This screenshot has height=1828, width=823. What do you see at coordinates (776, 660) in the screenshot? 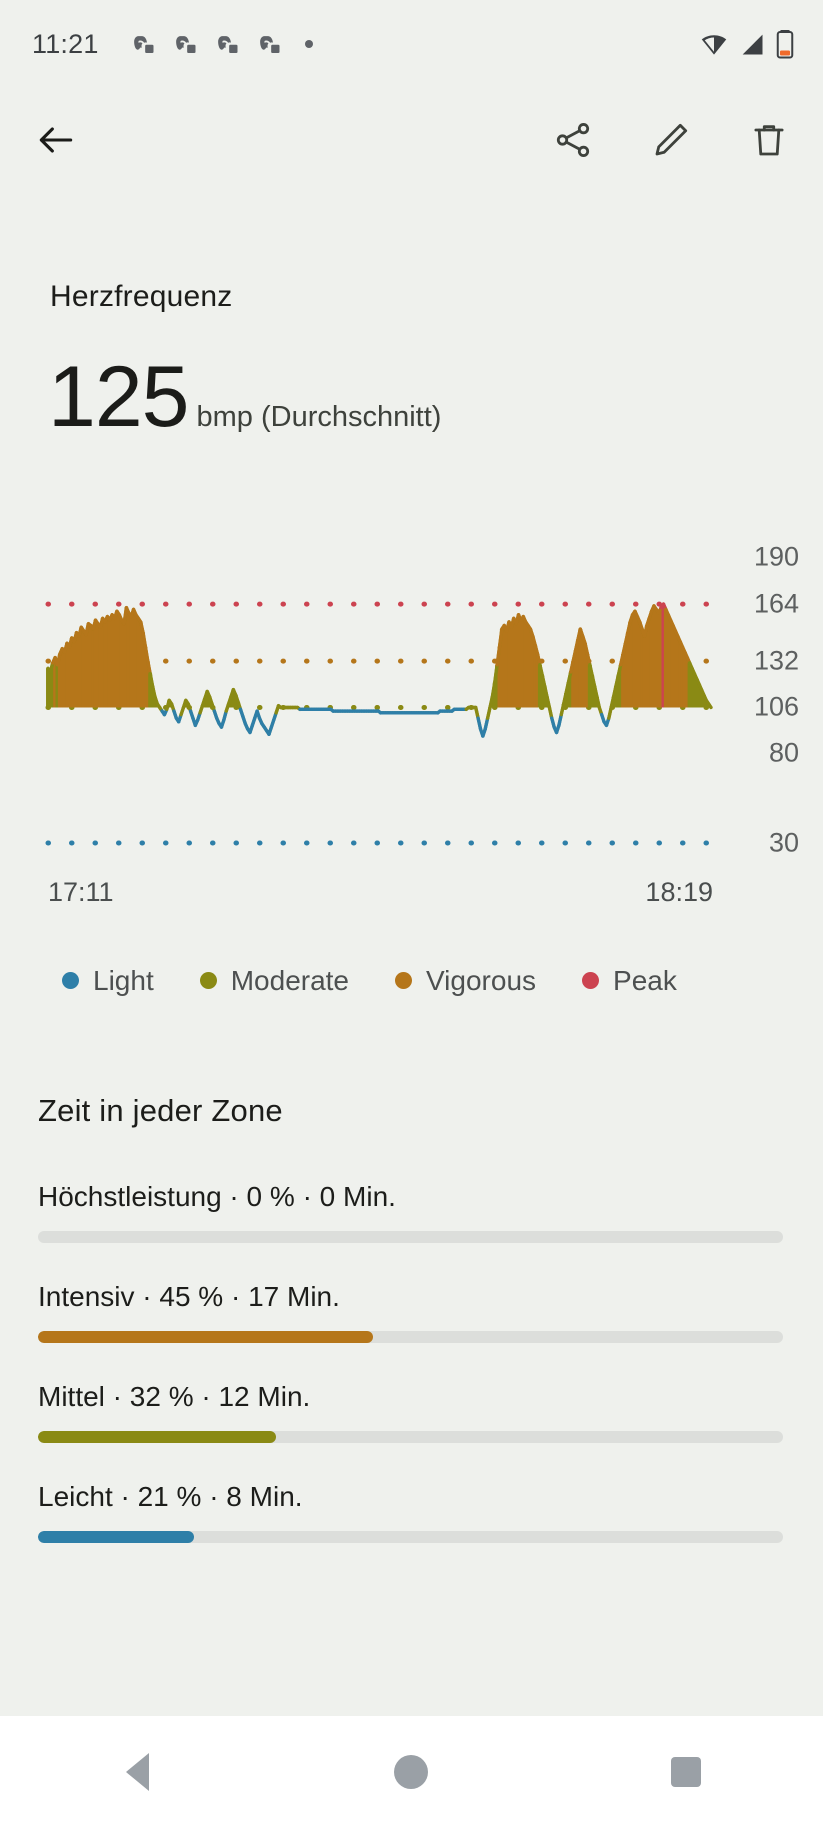
I see `y-axis-tick-132: 132` at bounding box center [776, 660].